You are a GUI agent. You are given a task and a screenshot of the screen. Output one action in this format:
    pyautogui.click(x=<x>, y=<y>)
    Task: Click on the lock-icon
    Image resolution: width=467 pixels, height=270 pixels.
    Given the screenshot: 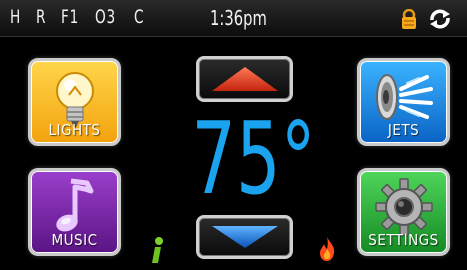 What is the action you would take?
    pyautogui.click(x=409, y=20)
    